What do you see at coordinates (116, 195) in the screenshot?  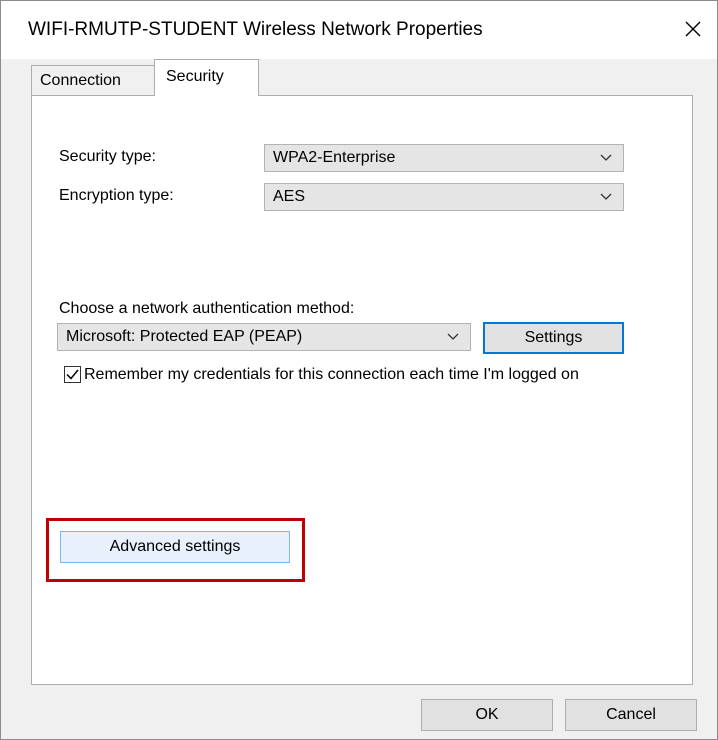 I see `encryption-type-label: Encryption type:` at bounding box center [116, 195].